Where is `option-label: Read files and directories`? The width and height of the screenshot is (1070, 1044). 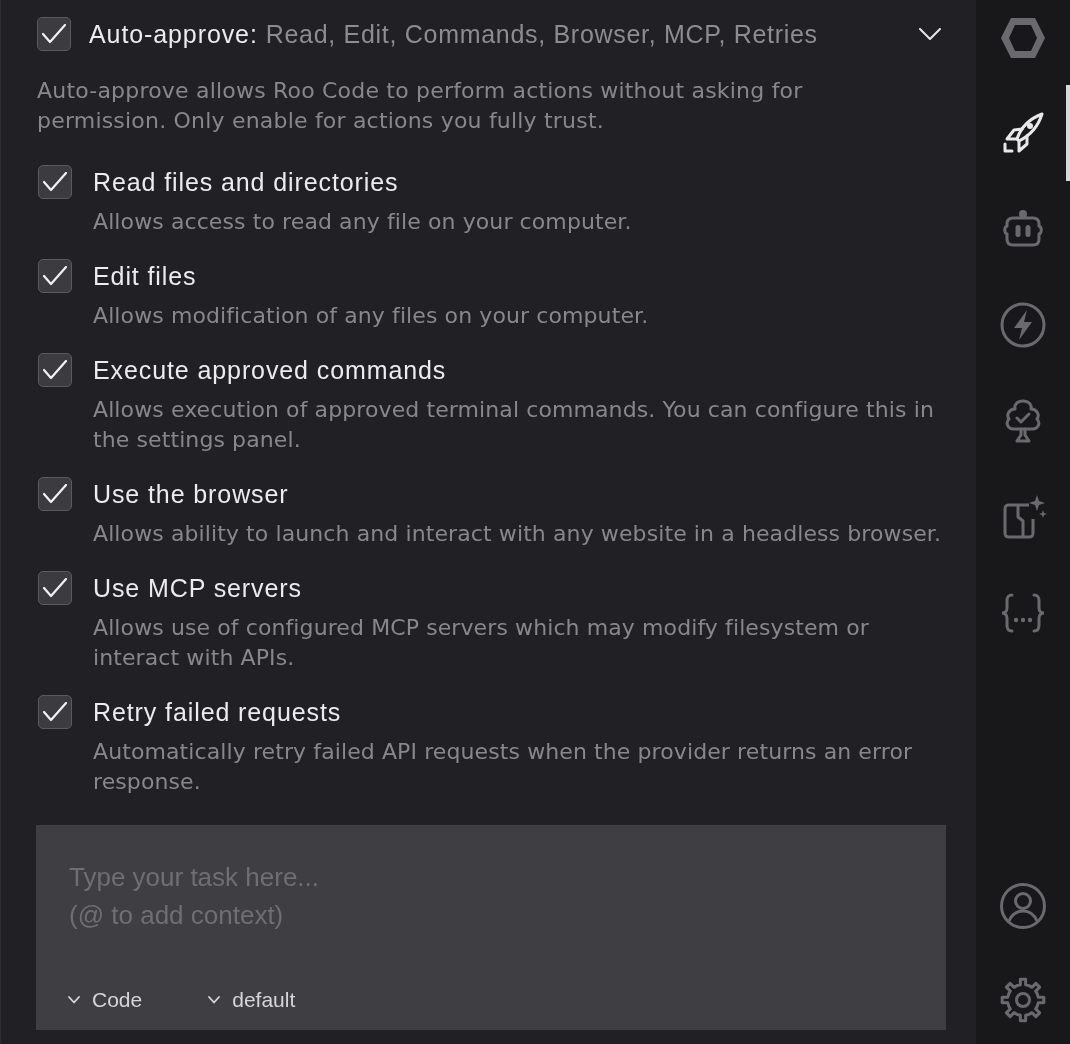
option-label: Read files and directories is located at coordinates (246, 182).